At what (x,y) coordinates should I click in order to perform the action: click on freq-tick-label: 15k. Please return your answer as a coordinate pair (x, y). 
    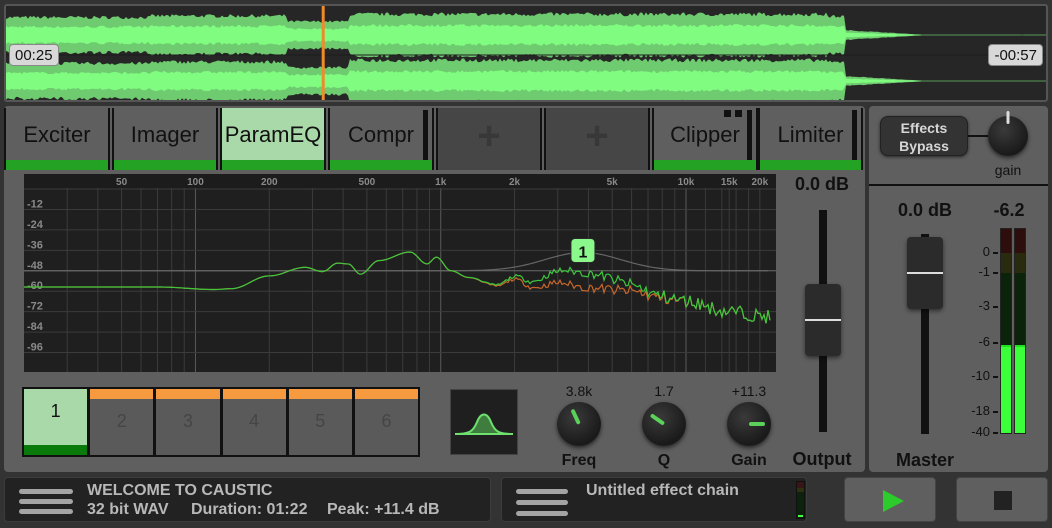
    Looking at the image, I should click on (729, 182).